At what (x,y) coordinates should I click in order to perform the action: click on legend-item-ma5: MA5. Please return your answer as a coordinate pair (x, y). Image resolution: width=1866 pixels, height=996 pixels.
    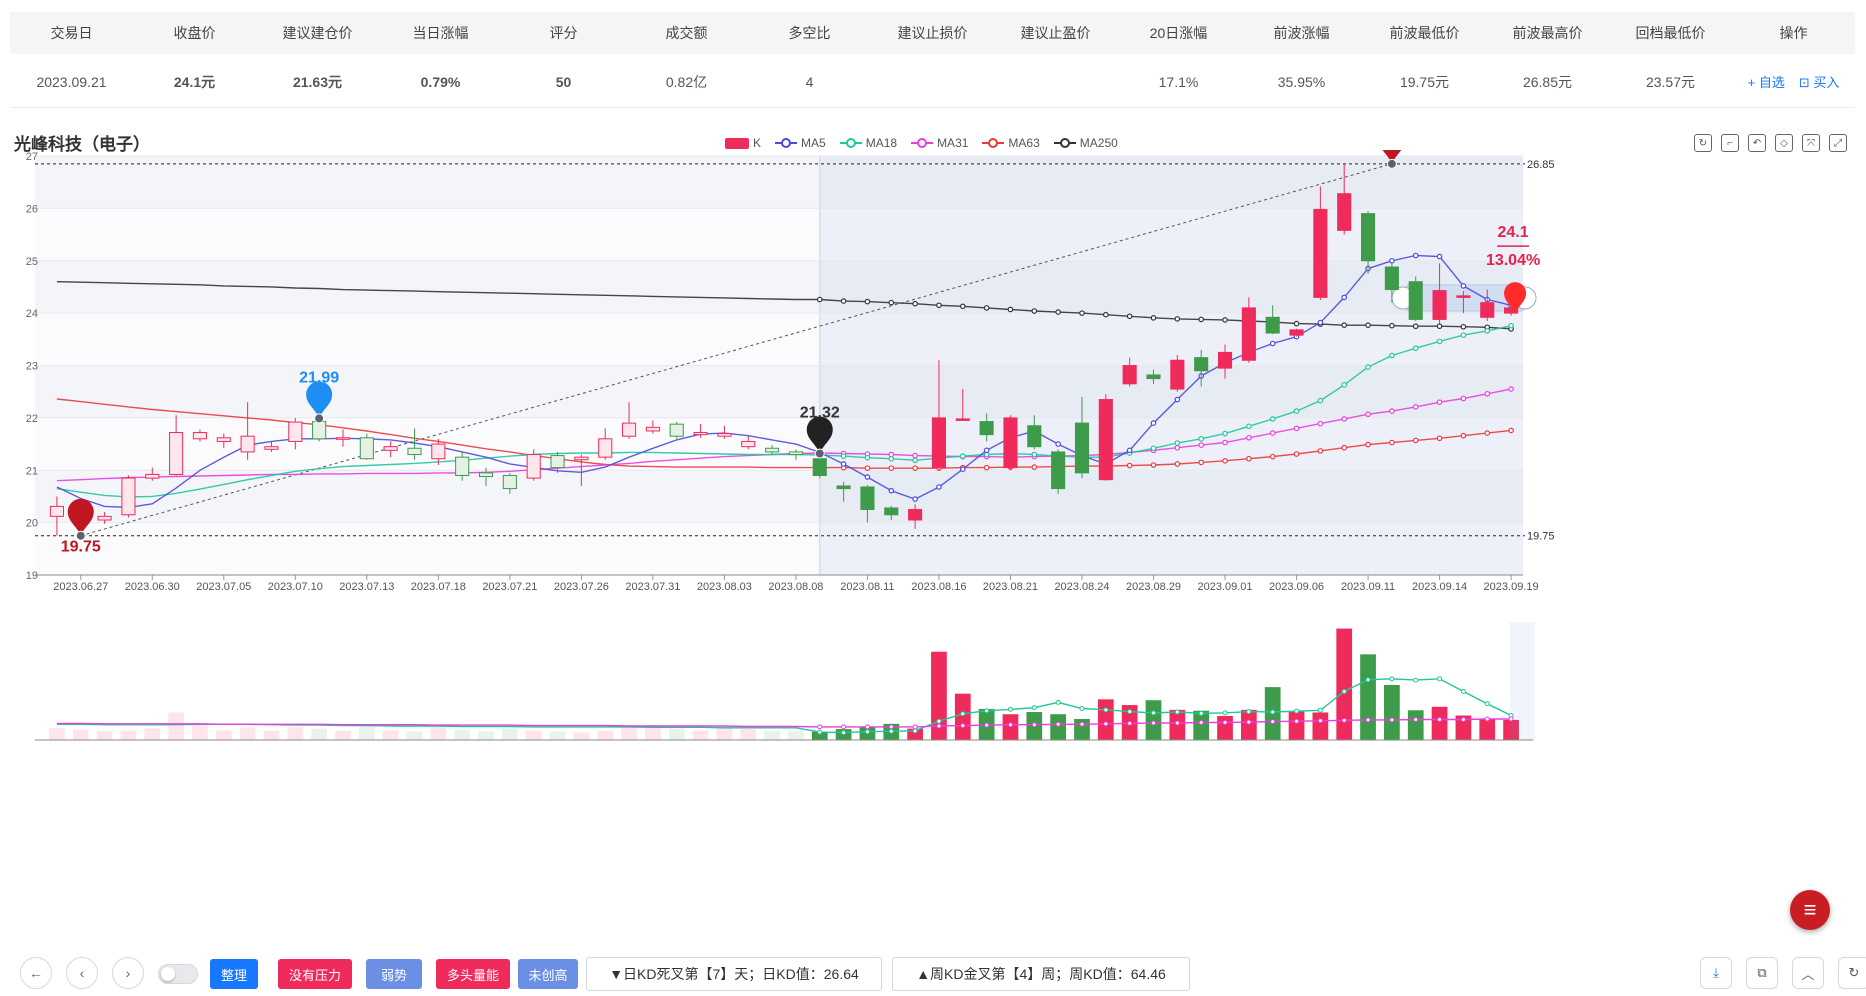
    Looking at the image, I should click on (800, 143).